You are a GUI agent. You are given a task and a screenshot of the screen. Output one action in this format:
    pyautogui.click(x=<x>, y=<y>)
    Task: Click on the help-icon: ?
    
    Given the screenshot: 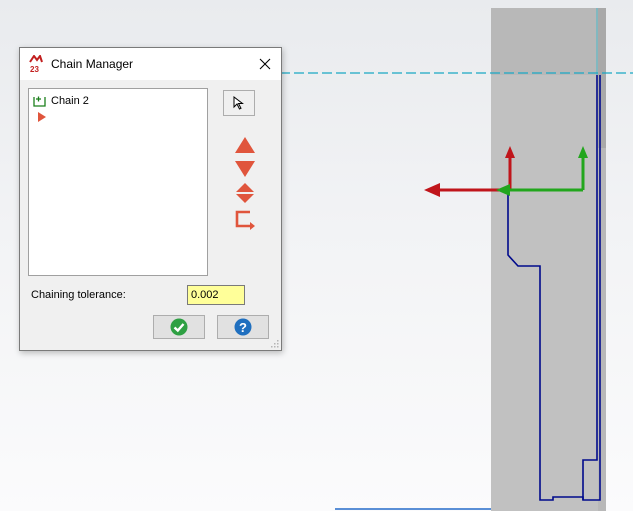 What is the action you would take?
    pyautogui.click(x=243, y=327)
    